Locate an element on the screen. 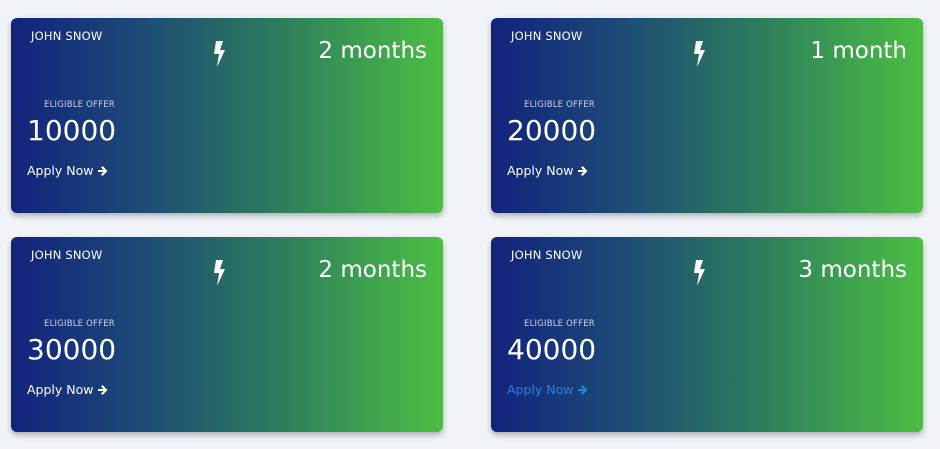  offer-duration: 3 months is located at coordinates (852, 270).